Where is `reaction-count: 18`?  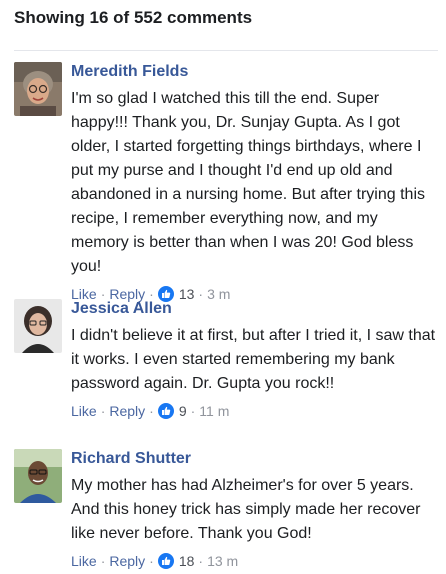 reaction-count: 18 is located at coordinates (186, 561).